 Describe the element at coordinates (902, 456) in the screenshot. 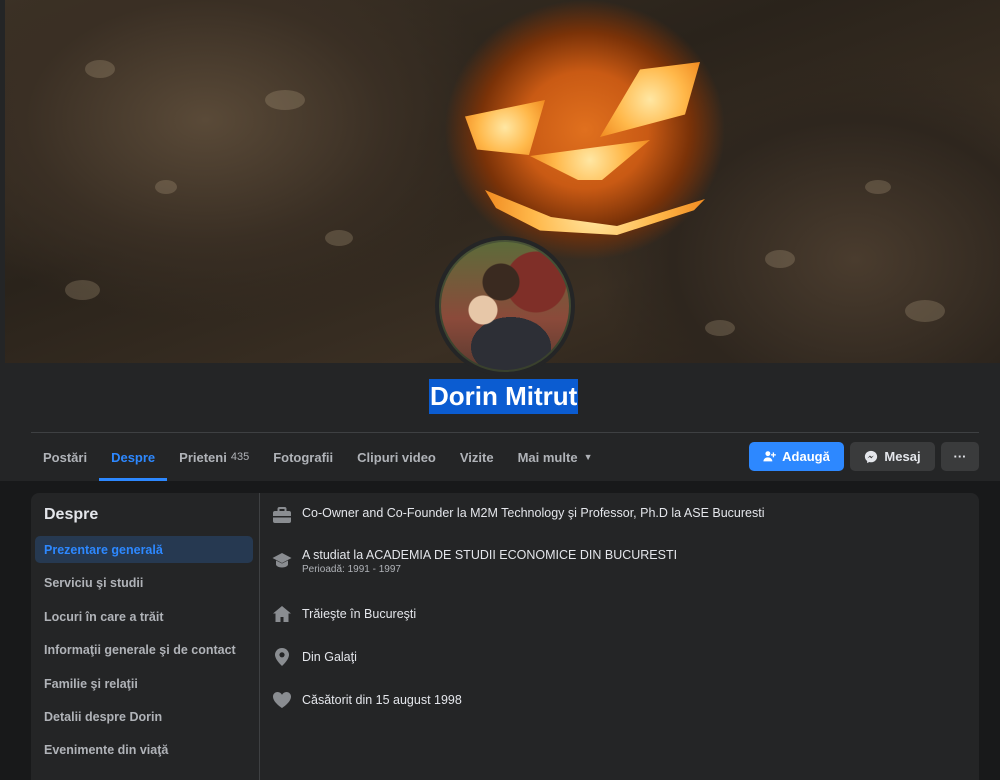

I see `message-label: Mesaj` at that location.